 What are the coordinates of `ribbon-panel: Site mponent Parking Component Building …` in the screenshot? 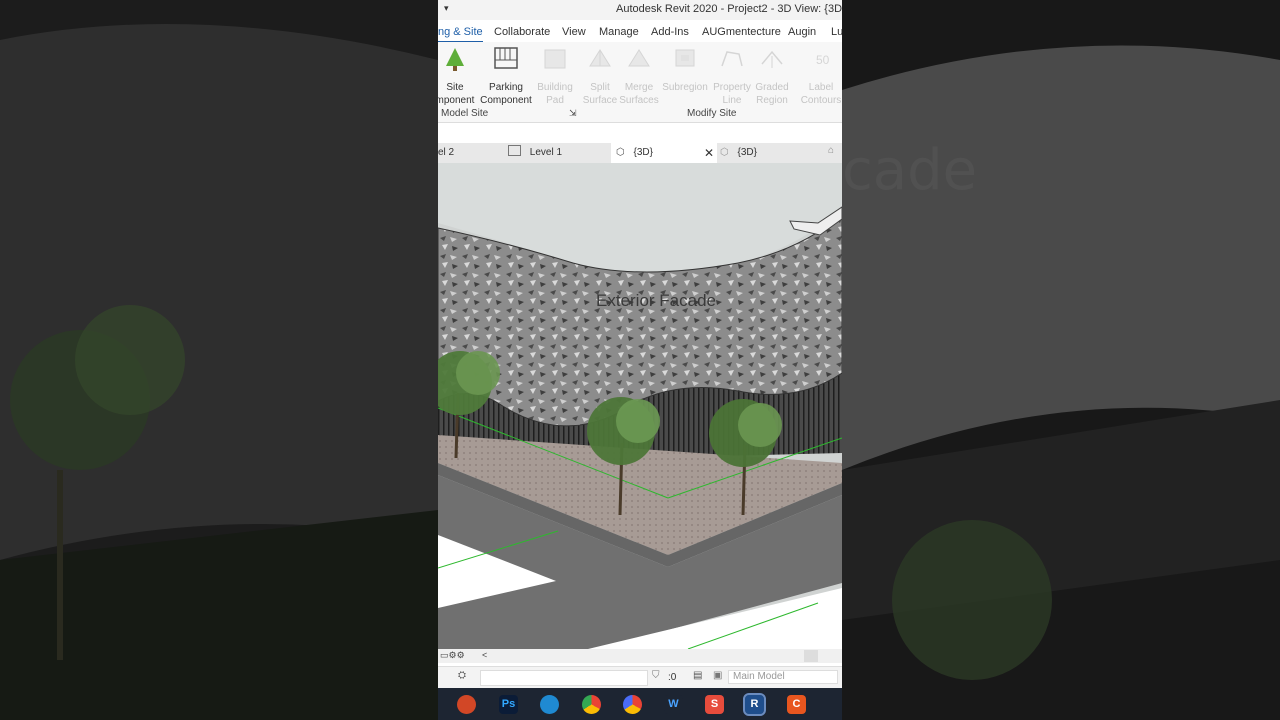 It's located at (640, 82).